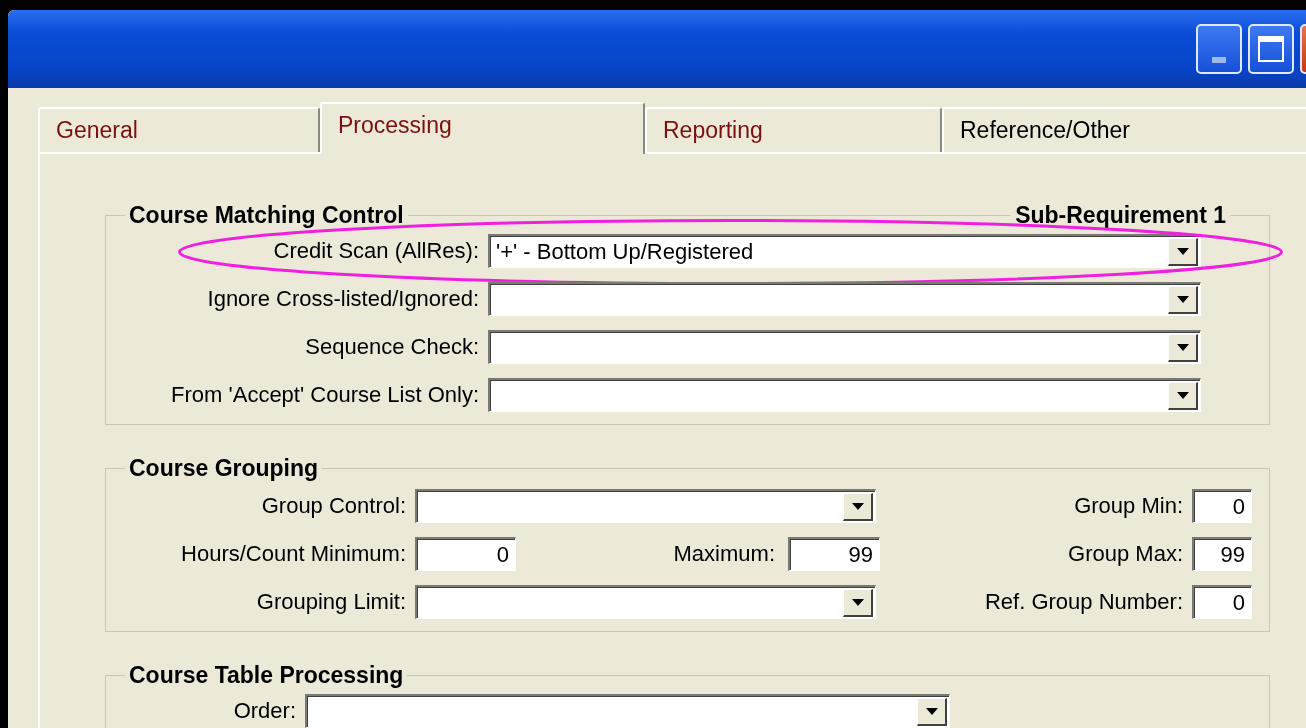 The height and width of the screenshot is (728, 1306). Describe the element at coordinates (793, 129) in the screenshot. I see `tab: Reporting` at that location.